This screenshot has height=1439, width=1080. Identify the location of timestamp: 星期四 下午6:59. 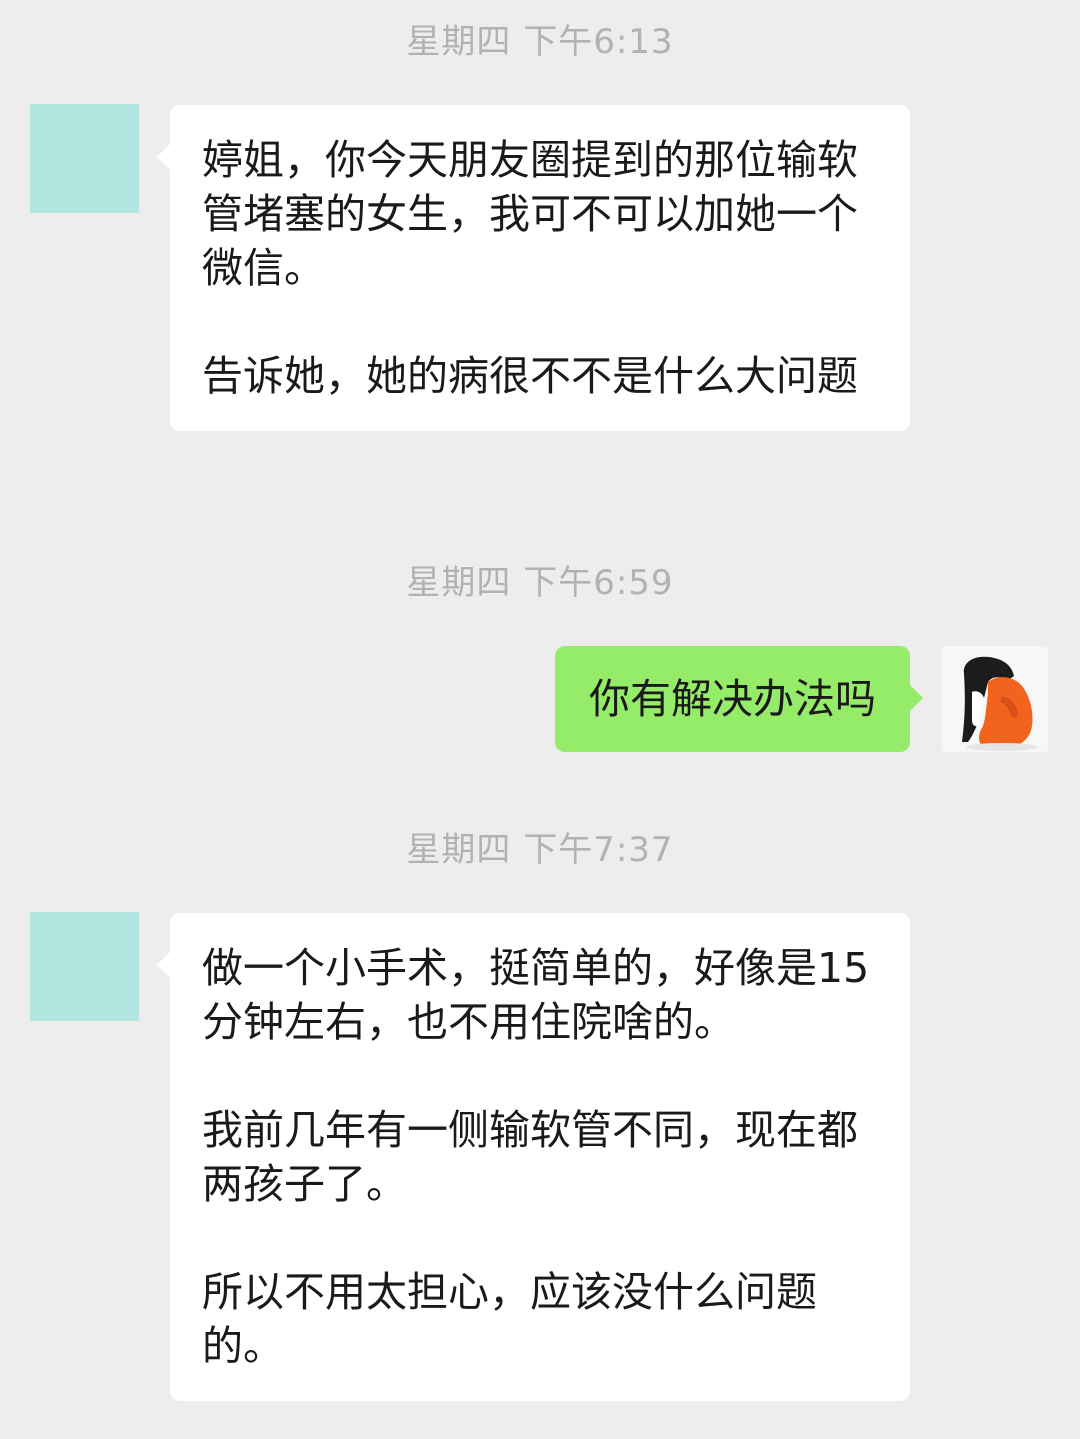
(540, 583).